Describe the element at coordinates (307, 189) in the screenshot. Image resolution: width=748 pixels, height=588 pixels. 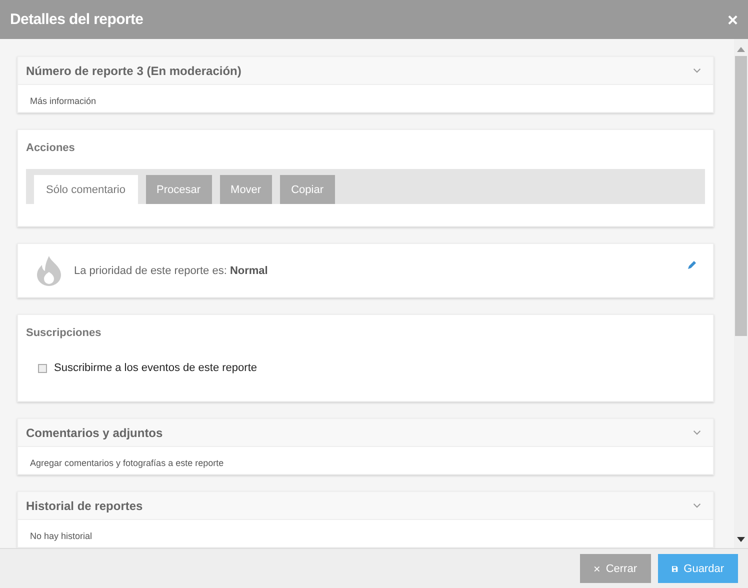
I see `action-tab: Copiar` at that location.